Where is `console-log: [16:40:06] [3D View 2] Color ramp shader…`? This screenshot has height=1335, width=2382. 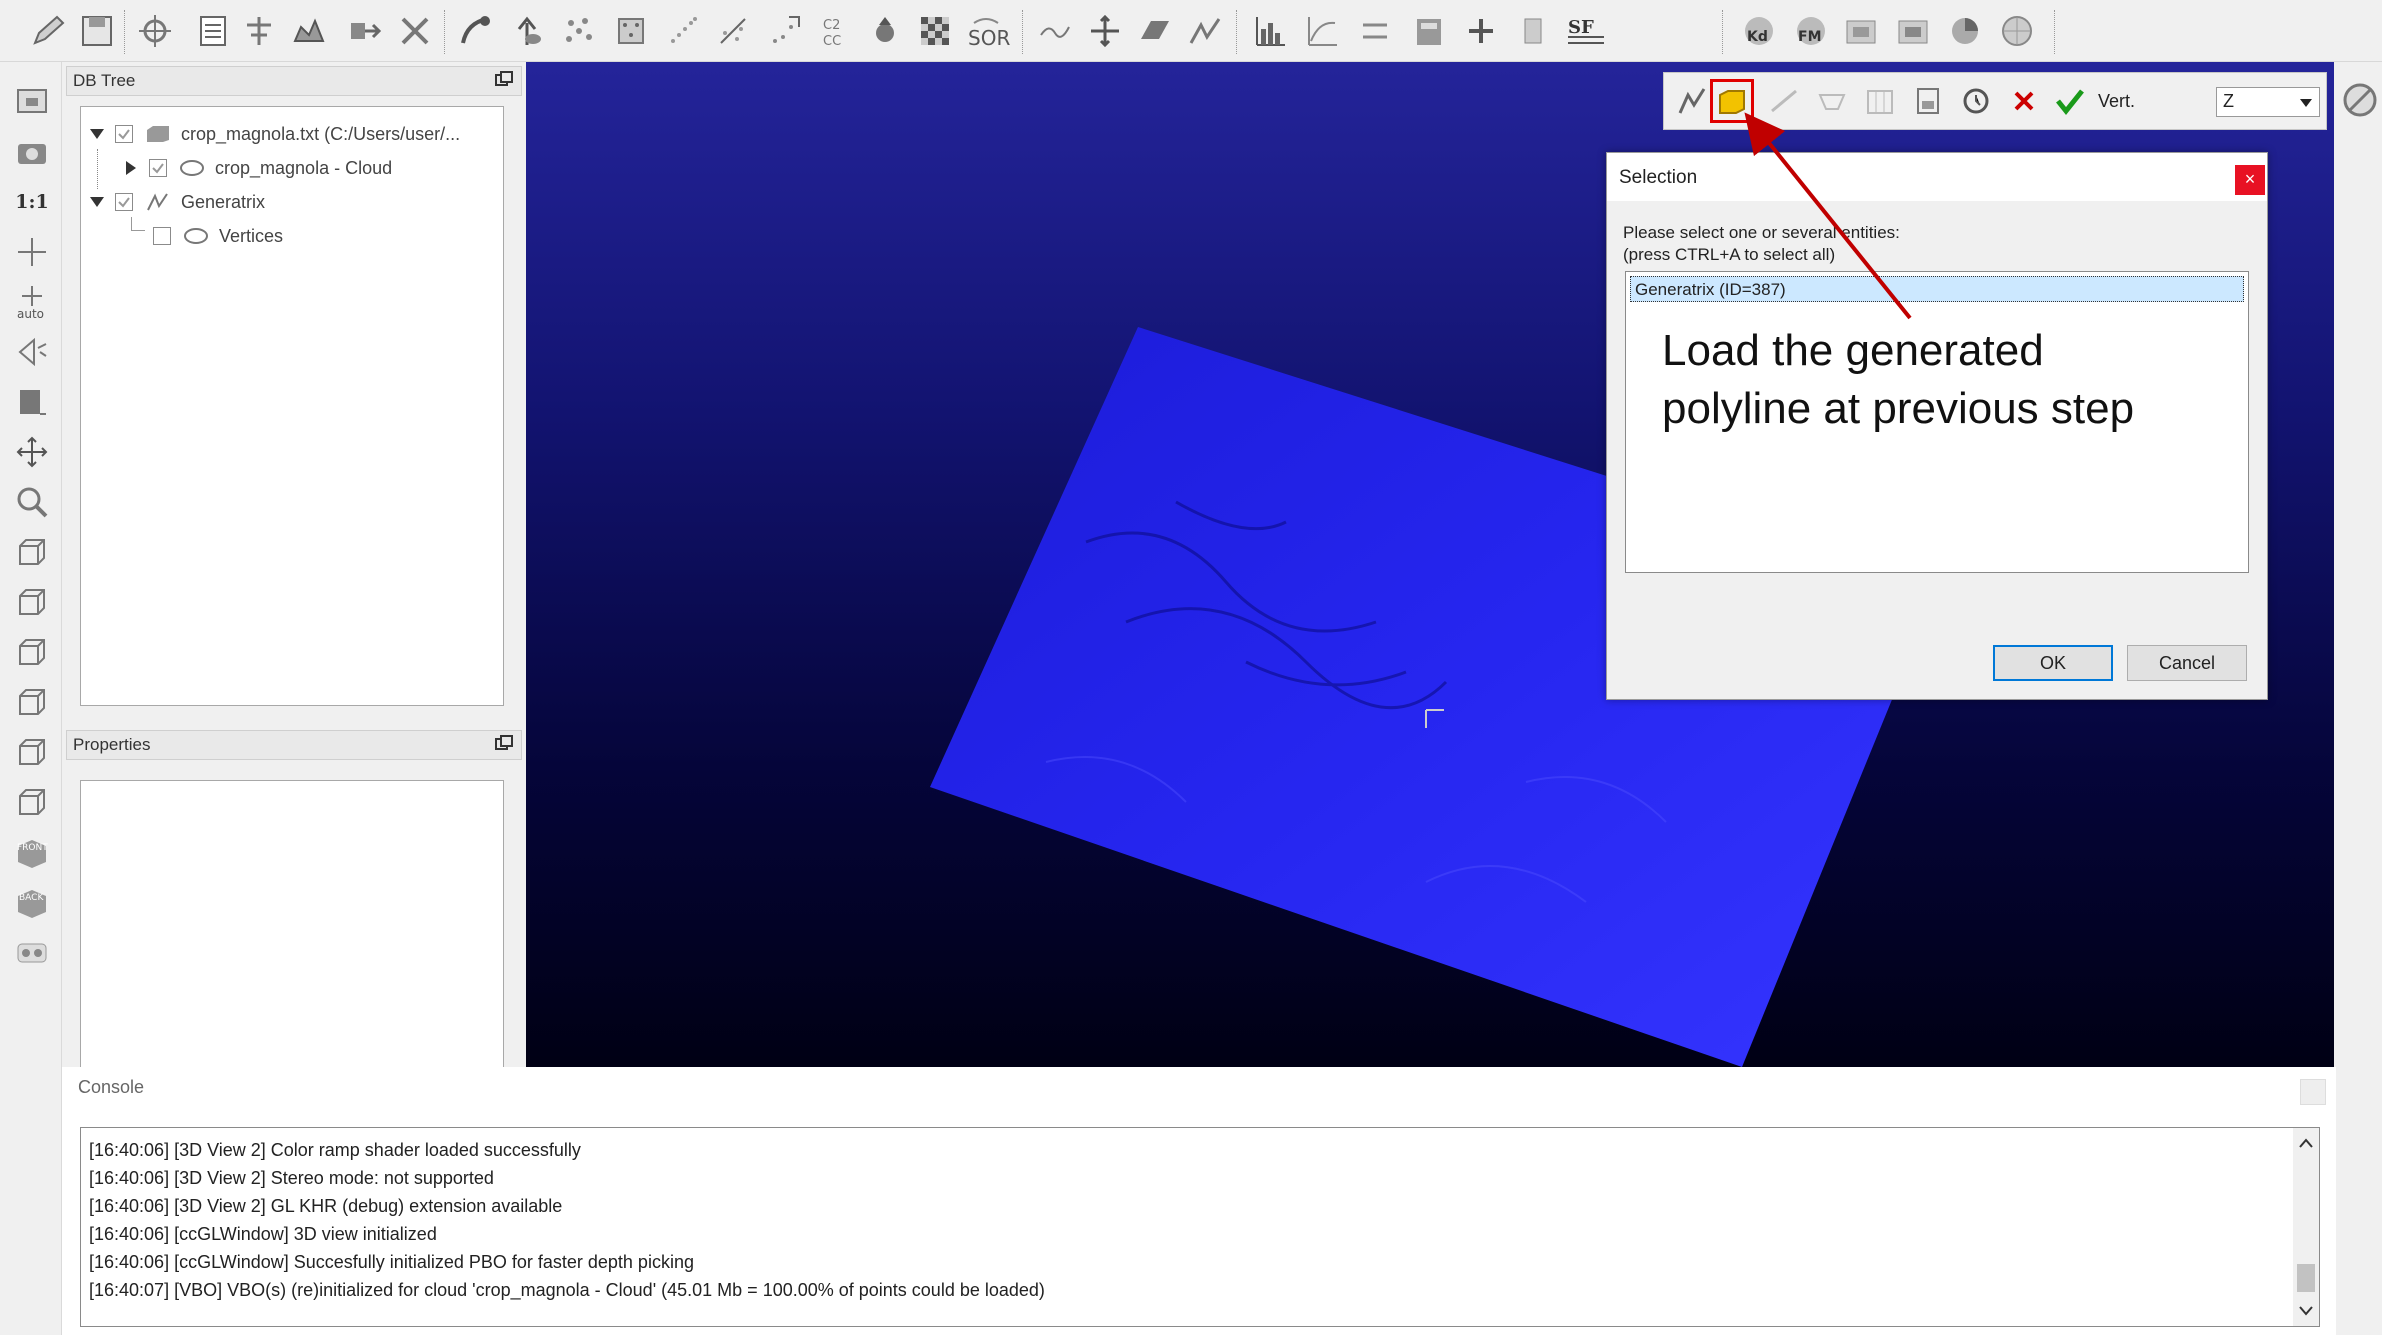
console-log: [16:40:06] [3D View 2] Color ramp shader… is located at coordinates (1200, 1227).